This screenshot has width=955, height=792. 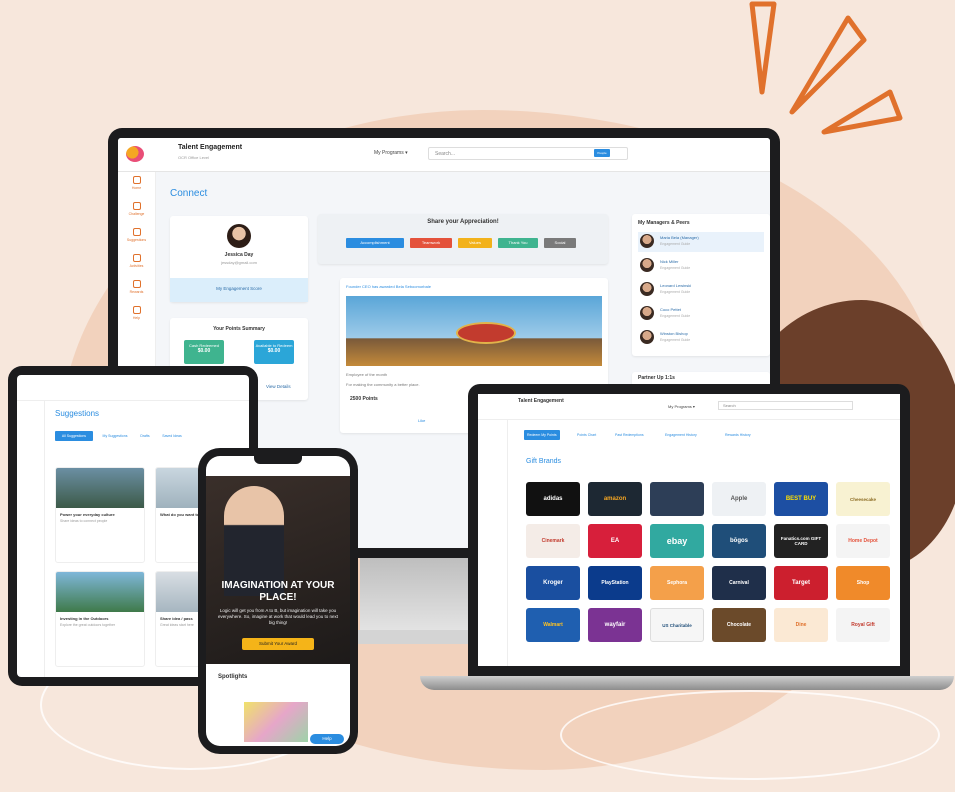 I want to click on tab-past-redemptions: Past Redemptions, so click(x=629, y=435).